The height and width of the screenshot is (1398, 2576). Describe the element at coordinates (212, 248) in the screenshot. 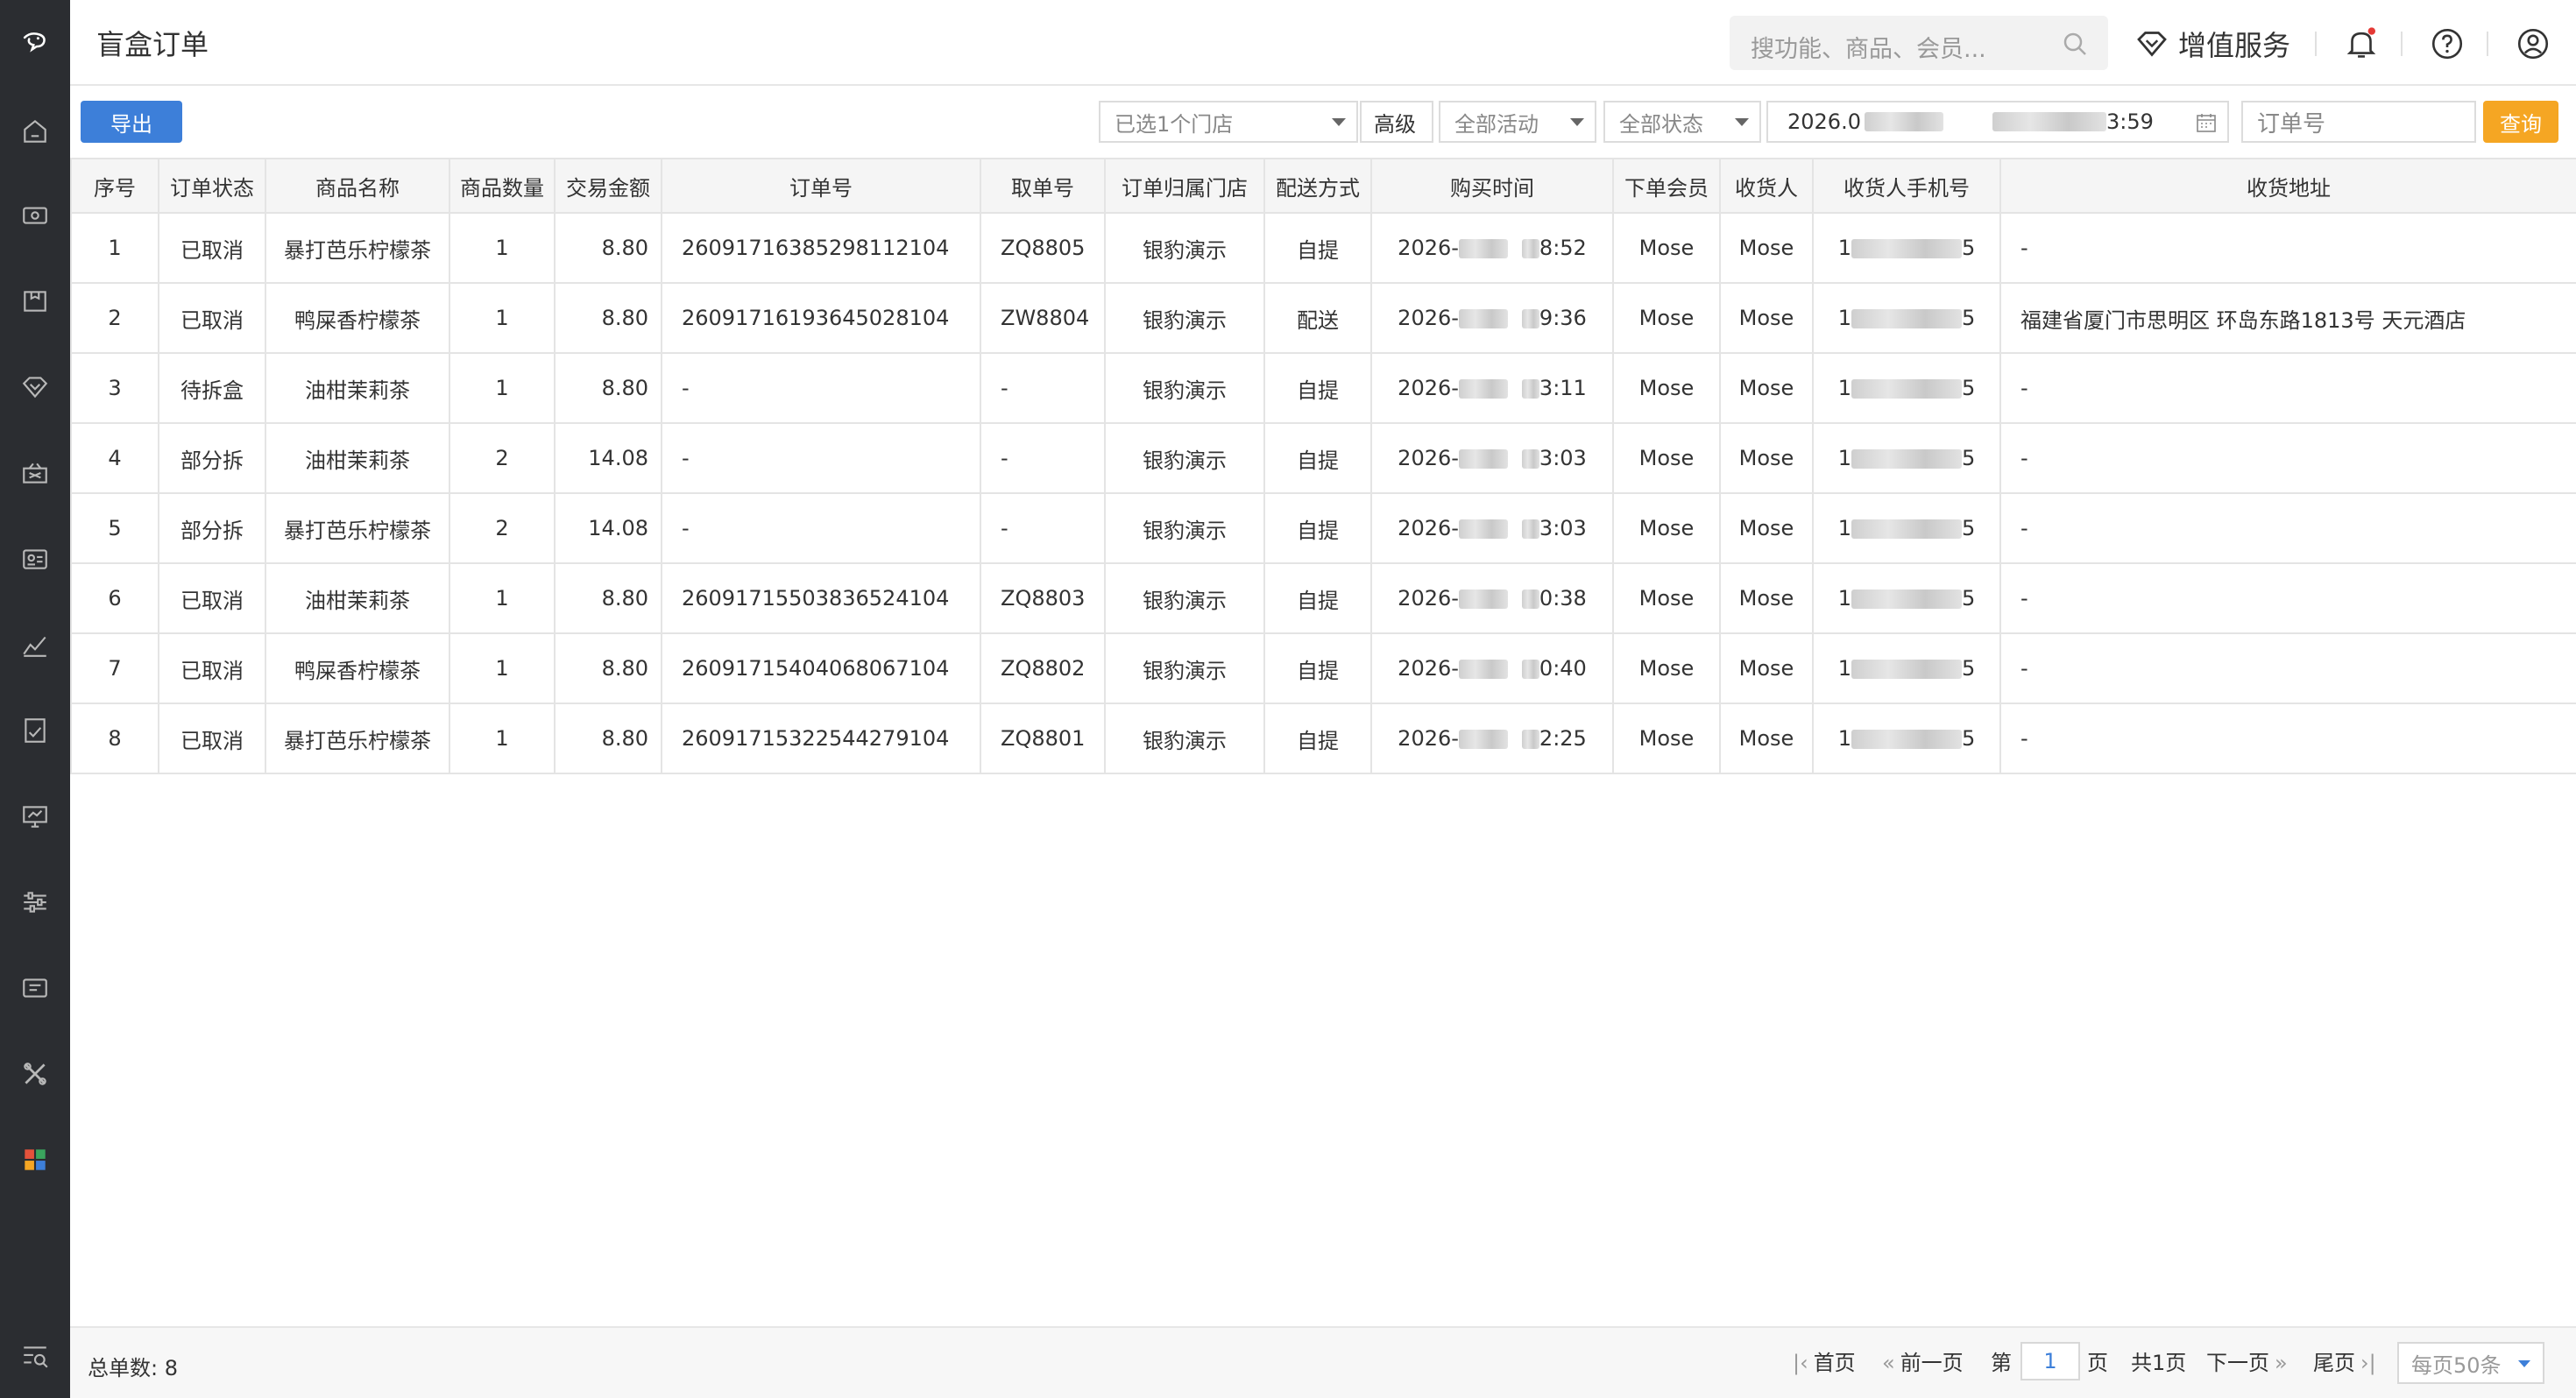

I see `cell-status: 已取消` at that location.